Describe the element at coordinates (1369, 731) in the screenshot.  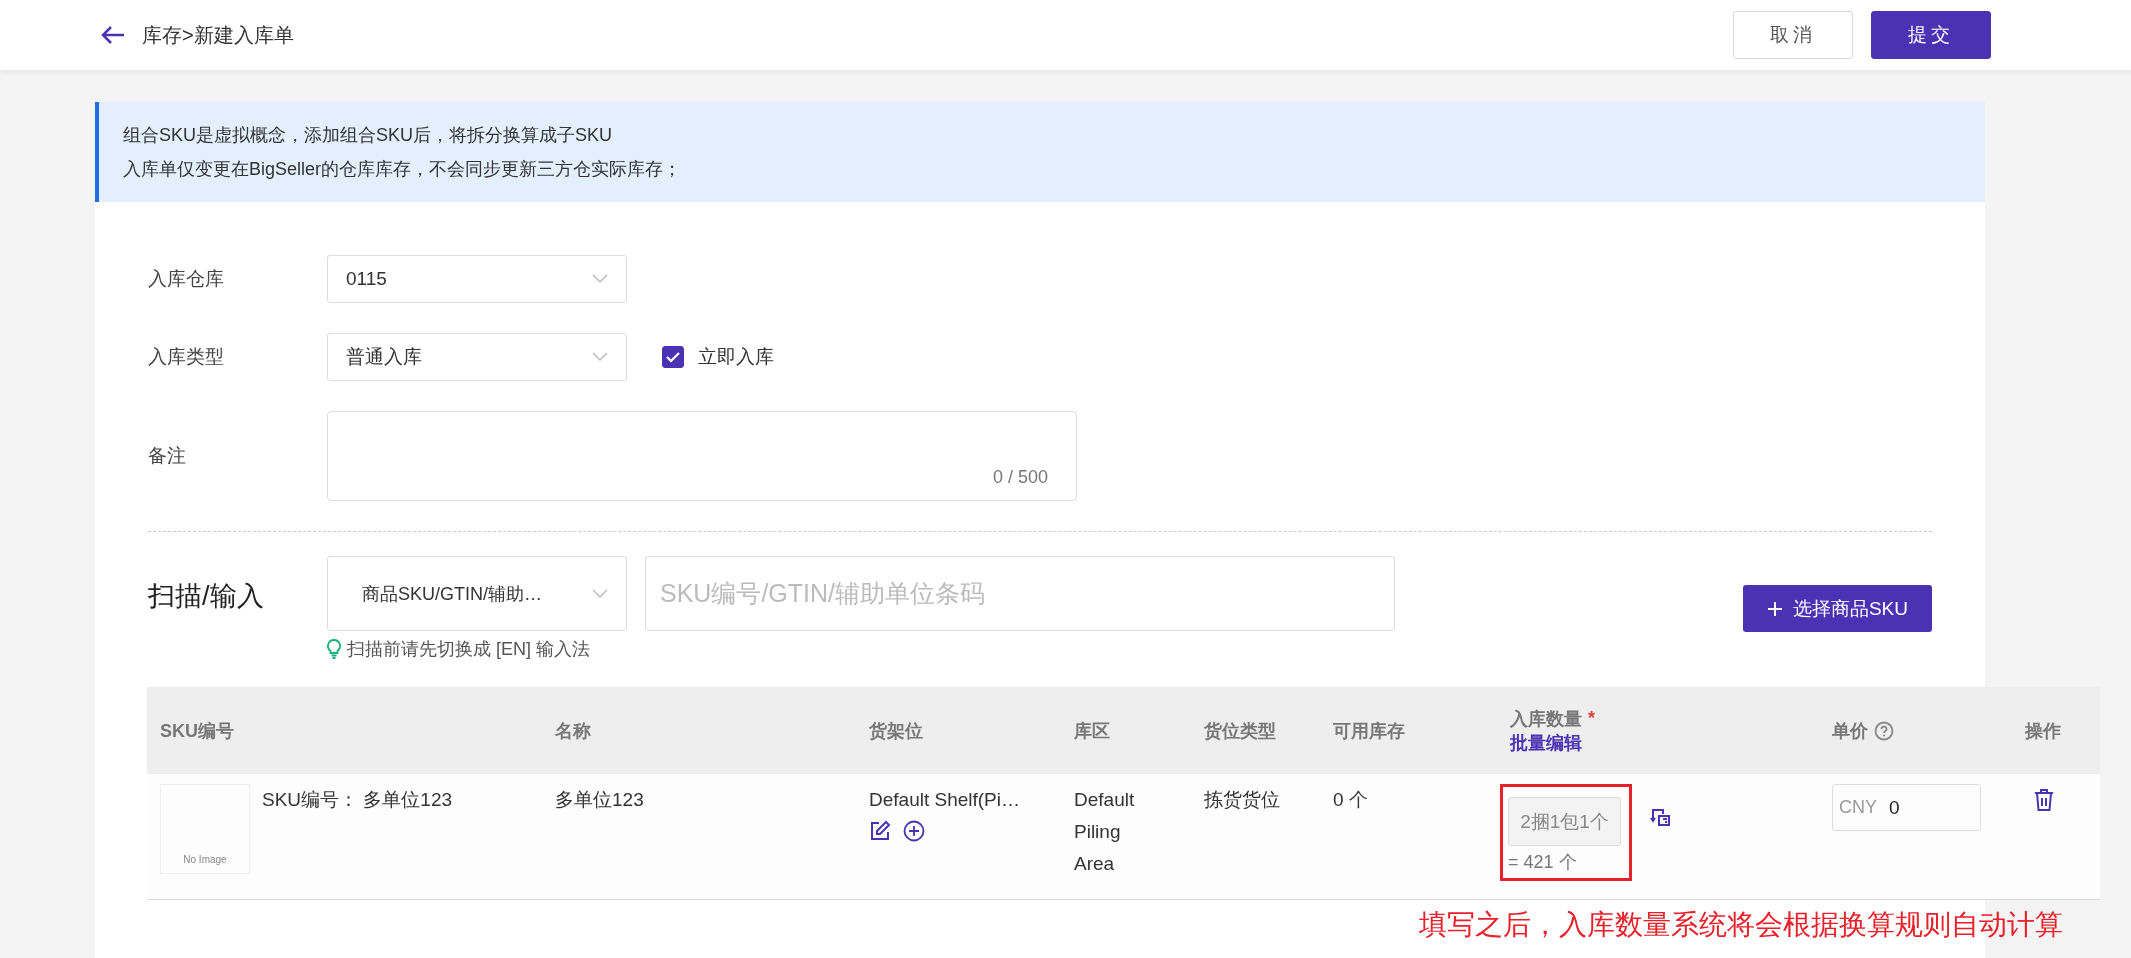
I see `column-header: 可用库存` at that location.